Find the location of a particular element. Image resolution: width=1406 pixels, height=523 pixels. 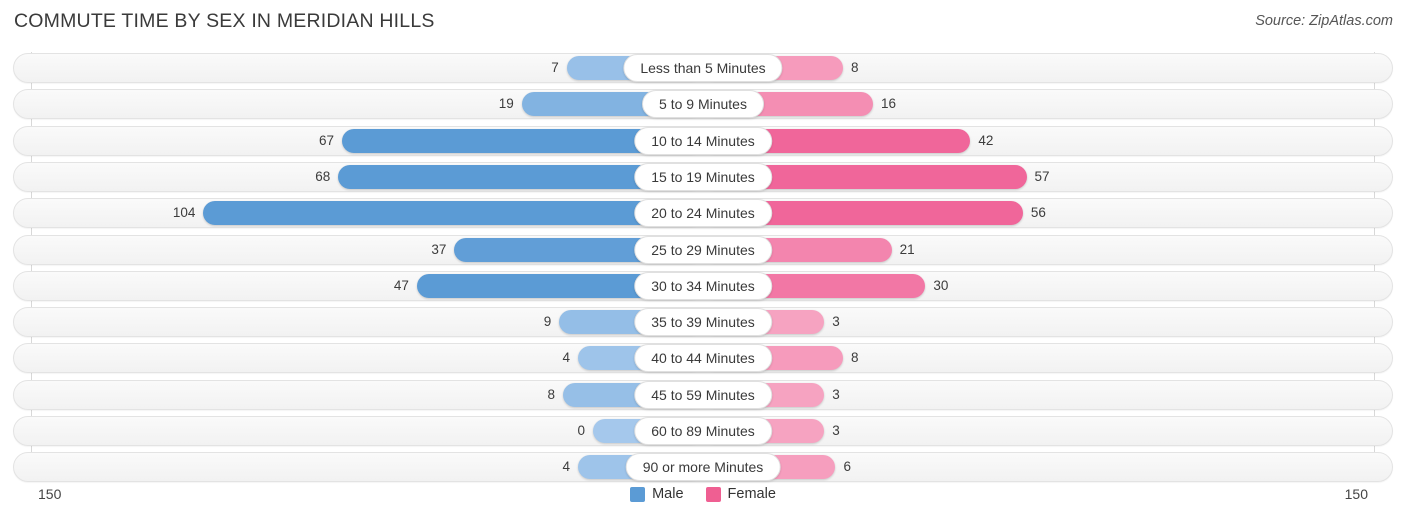

category-label-pill: 10 to 14 Minutes is located at coordinates (703, 140).